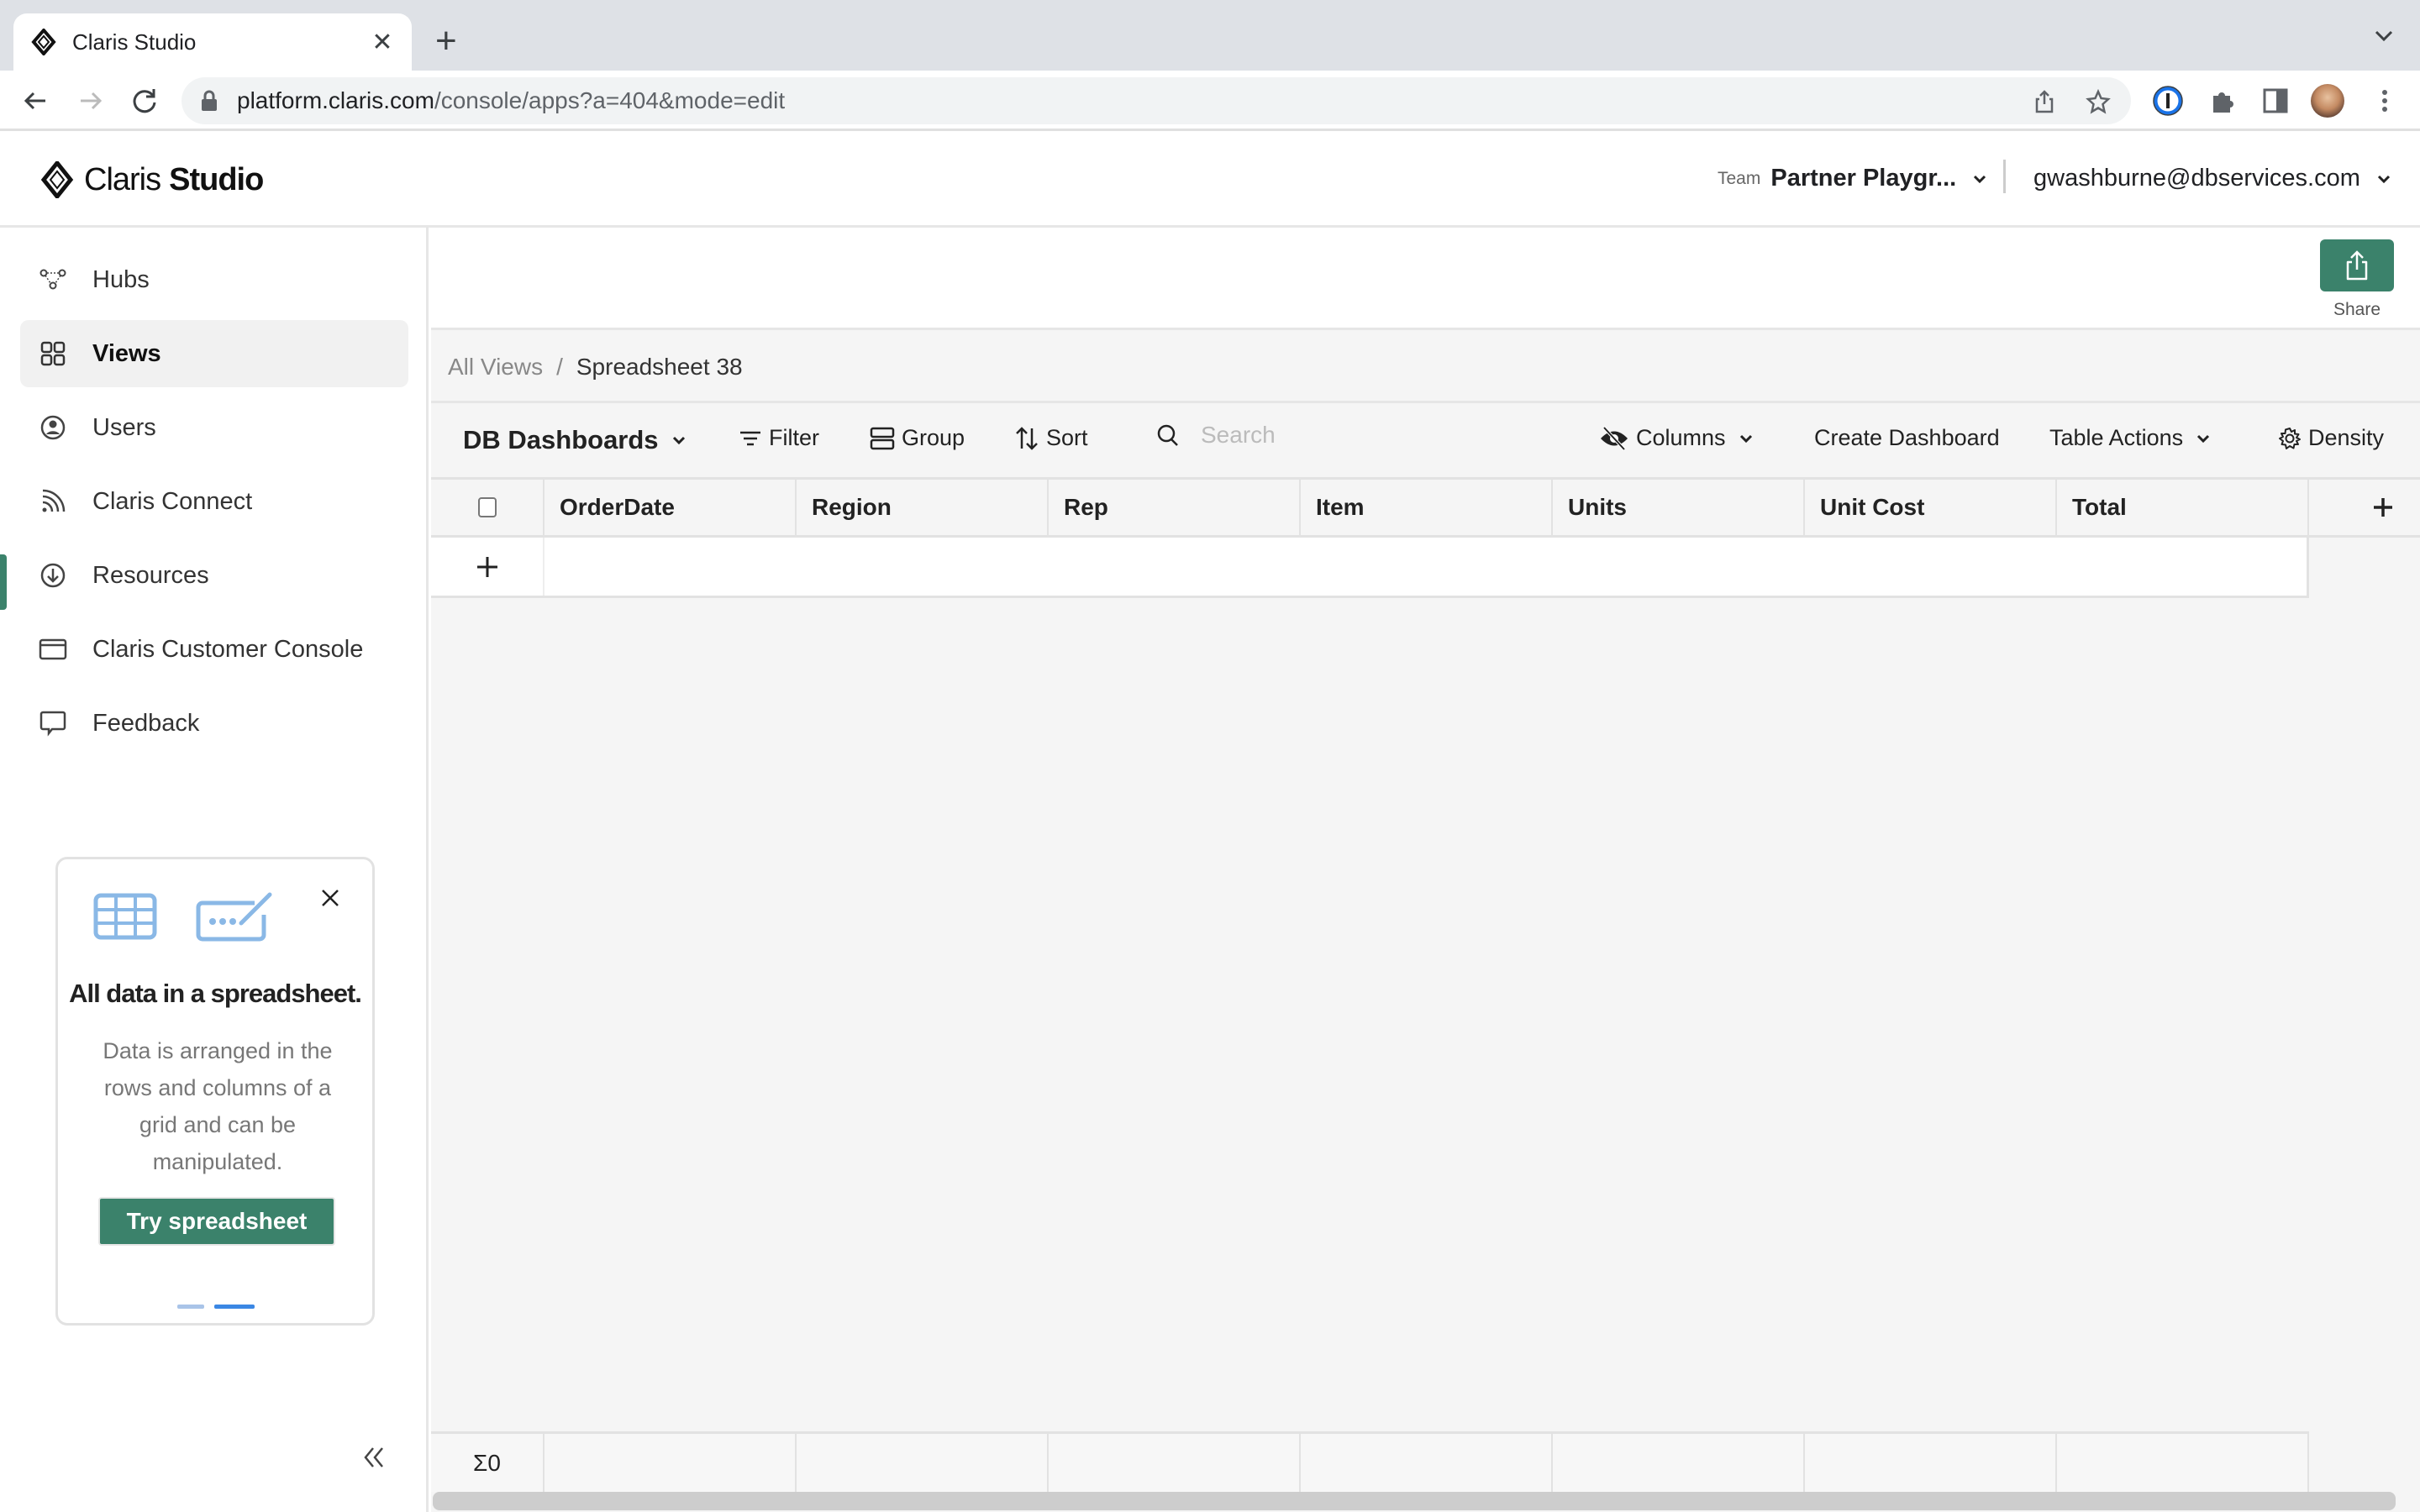 This screenshot has height=1512, width=2420. I want to click on share-page-icon, so click(2044, 101).